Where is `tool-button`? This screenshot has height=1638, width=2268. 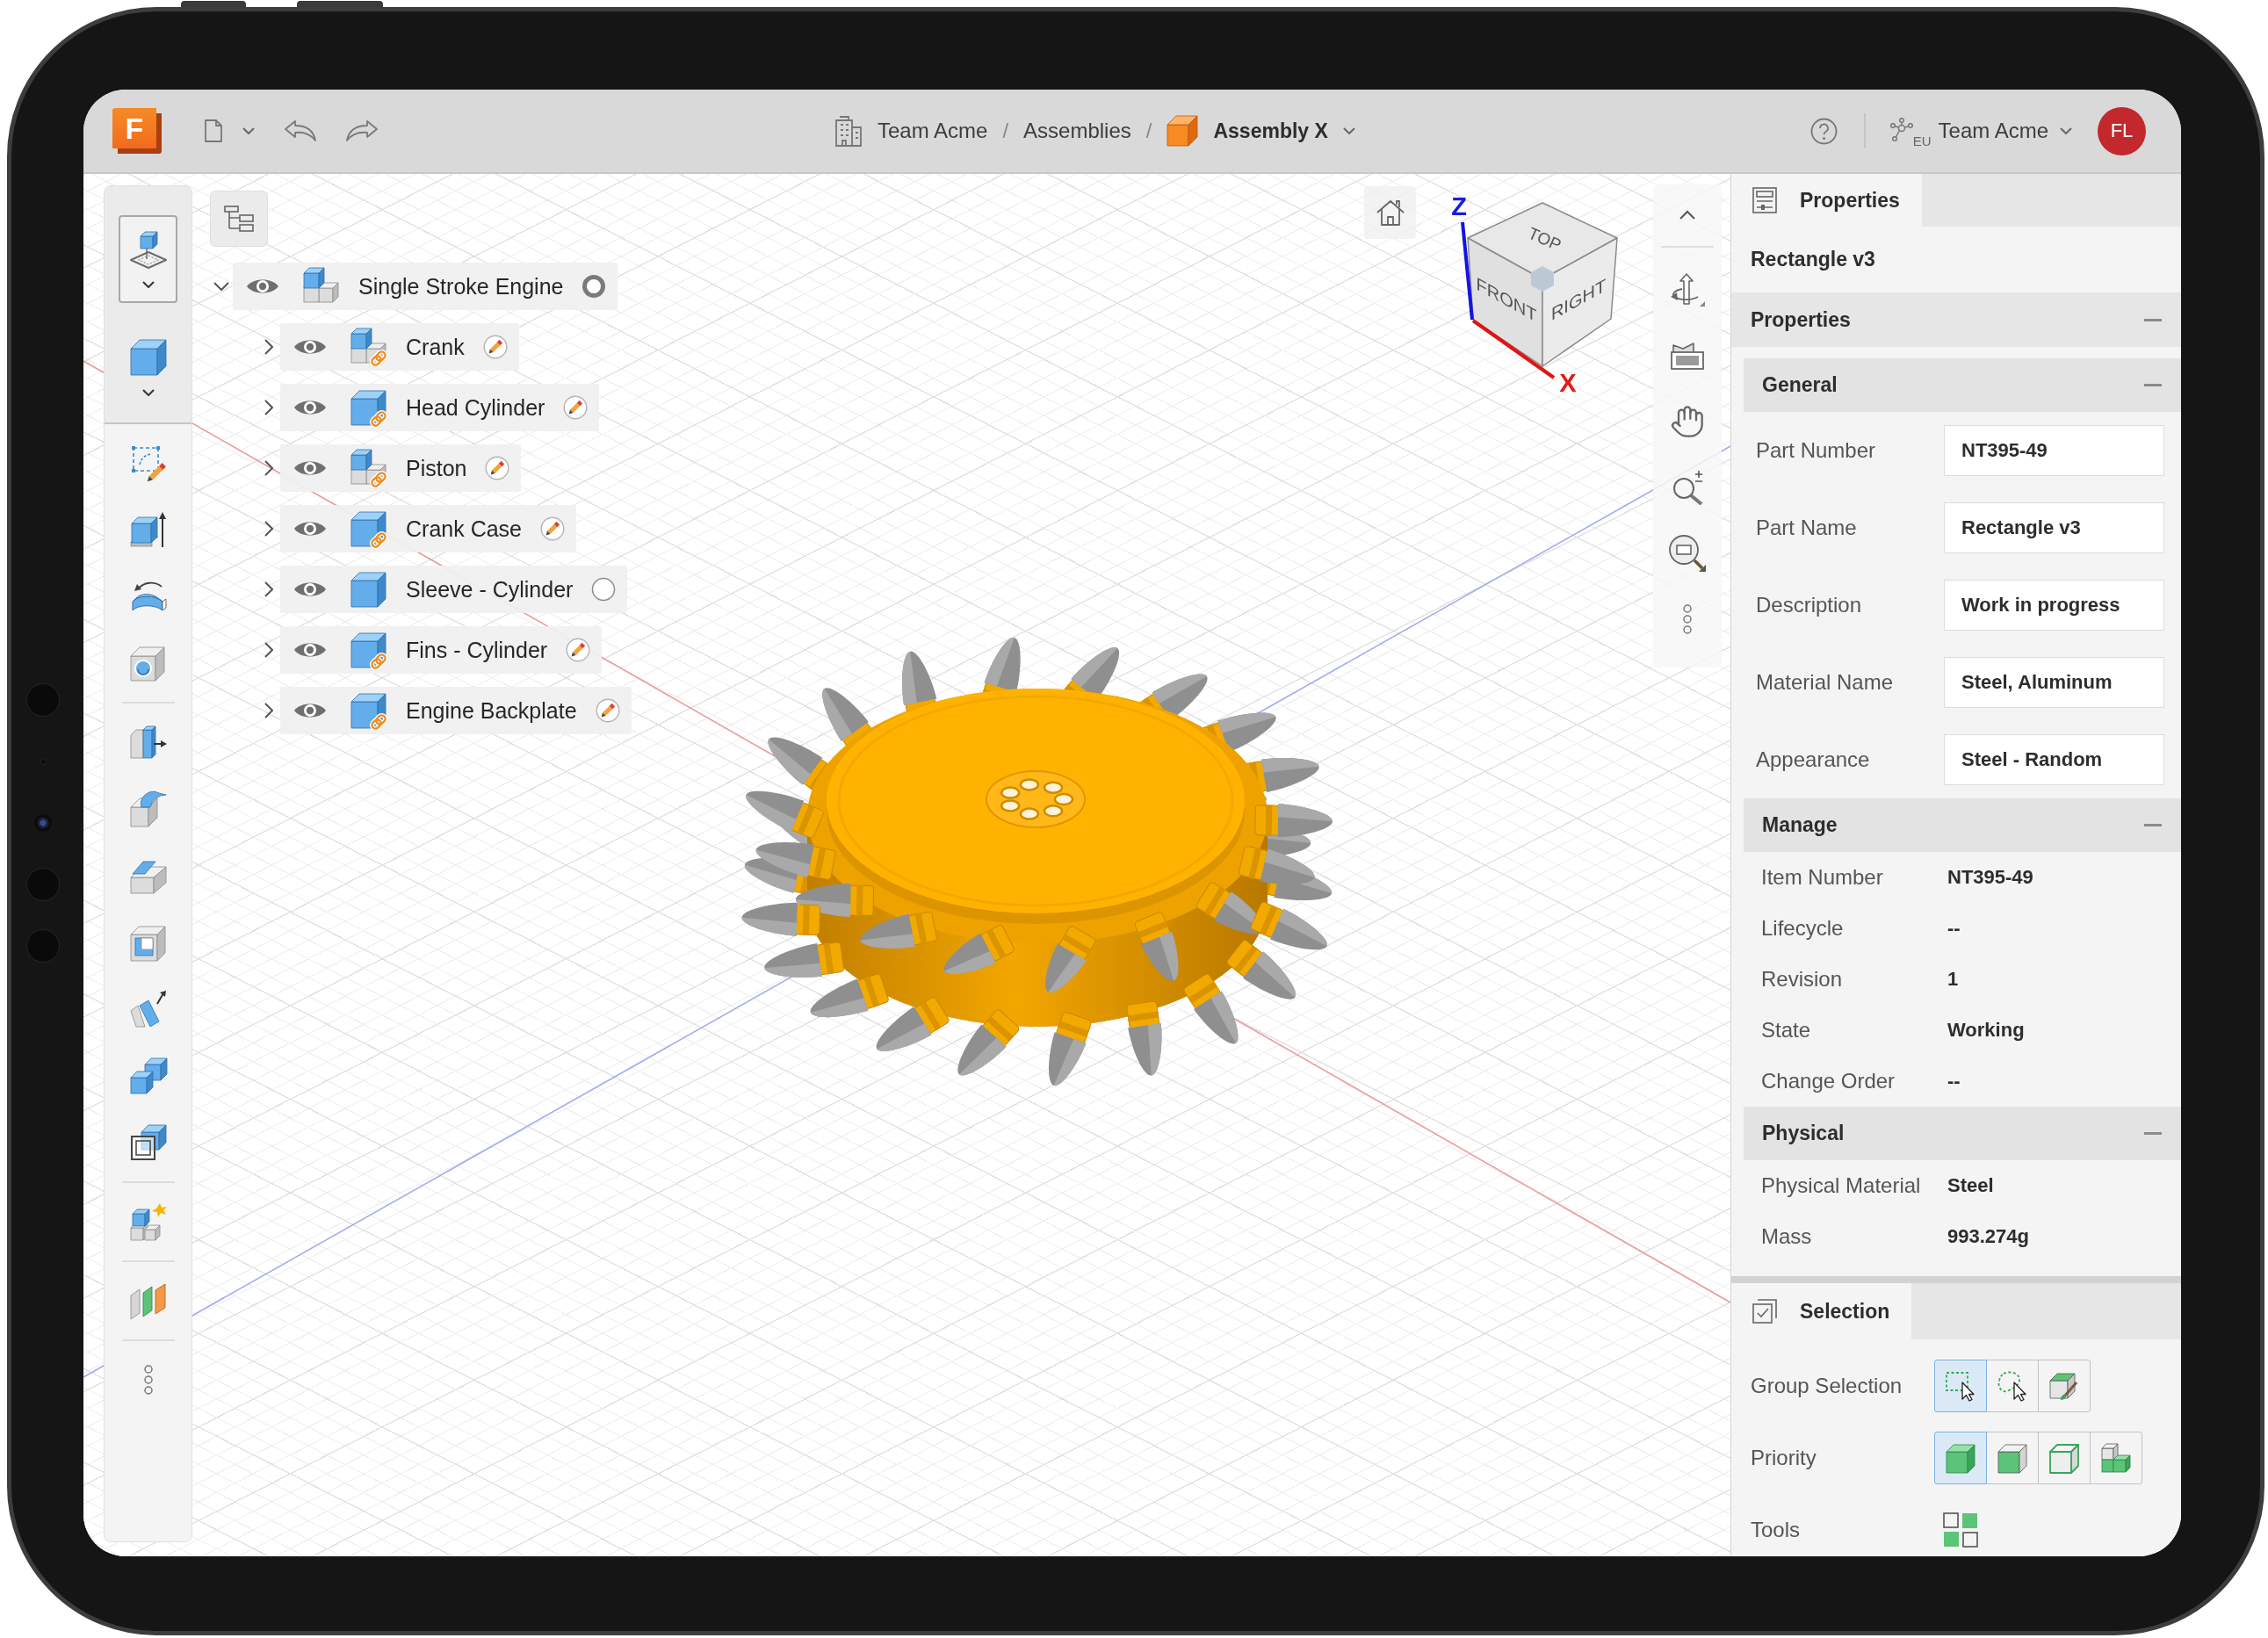 tool-button is located at coordinates (148, 259).